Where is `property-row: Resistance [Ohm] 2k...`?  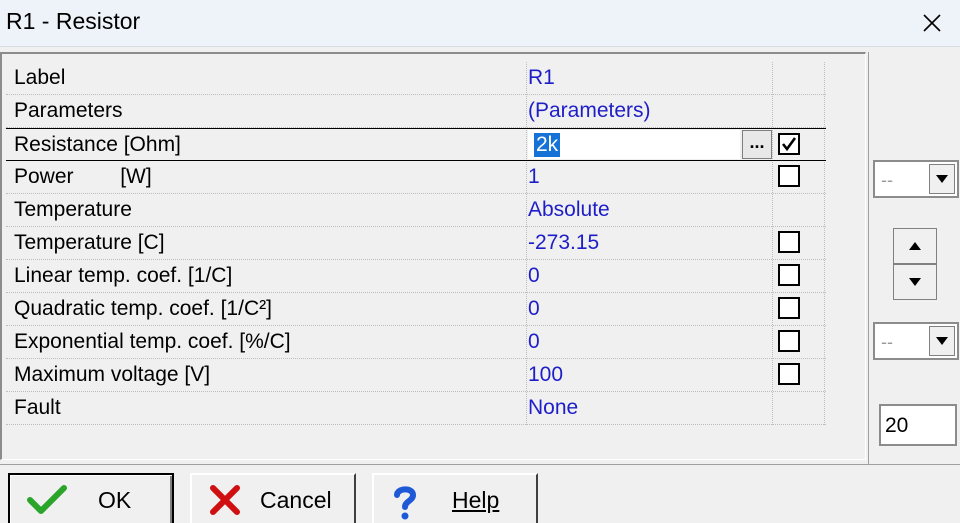
property-row: Resistance [Ohm] 2k... is located at coordinates (416, 144).